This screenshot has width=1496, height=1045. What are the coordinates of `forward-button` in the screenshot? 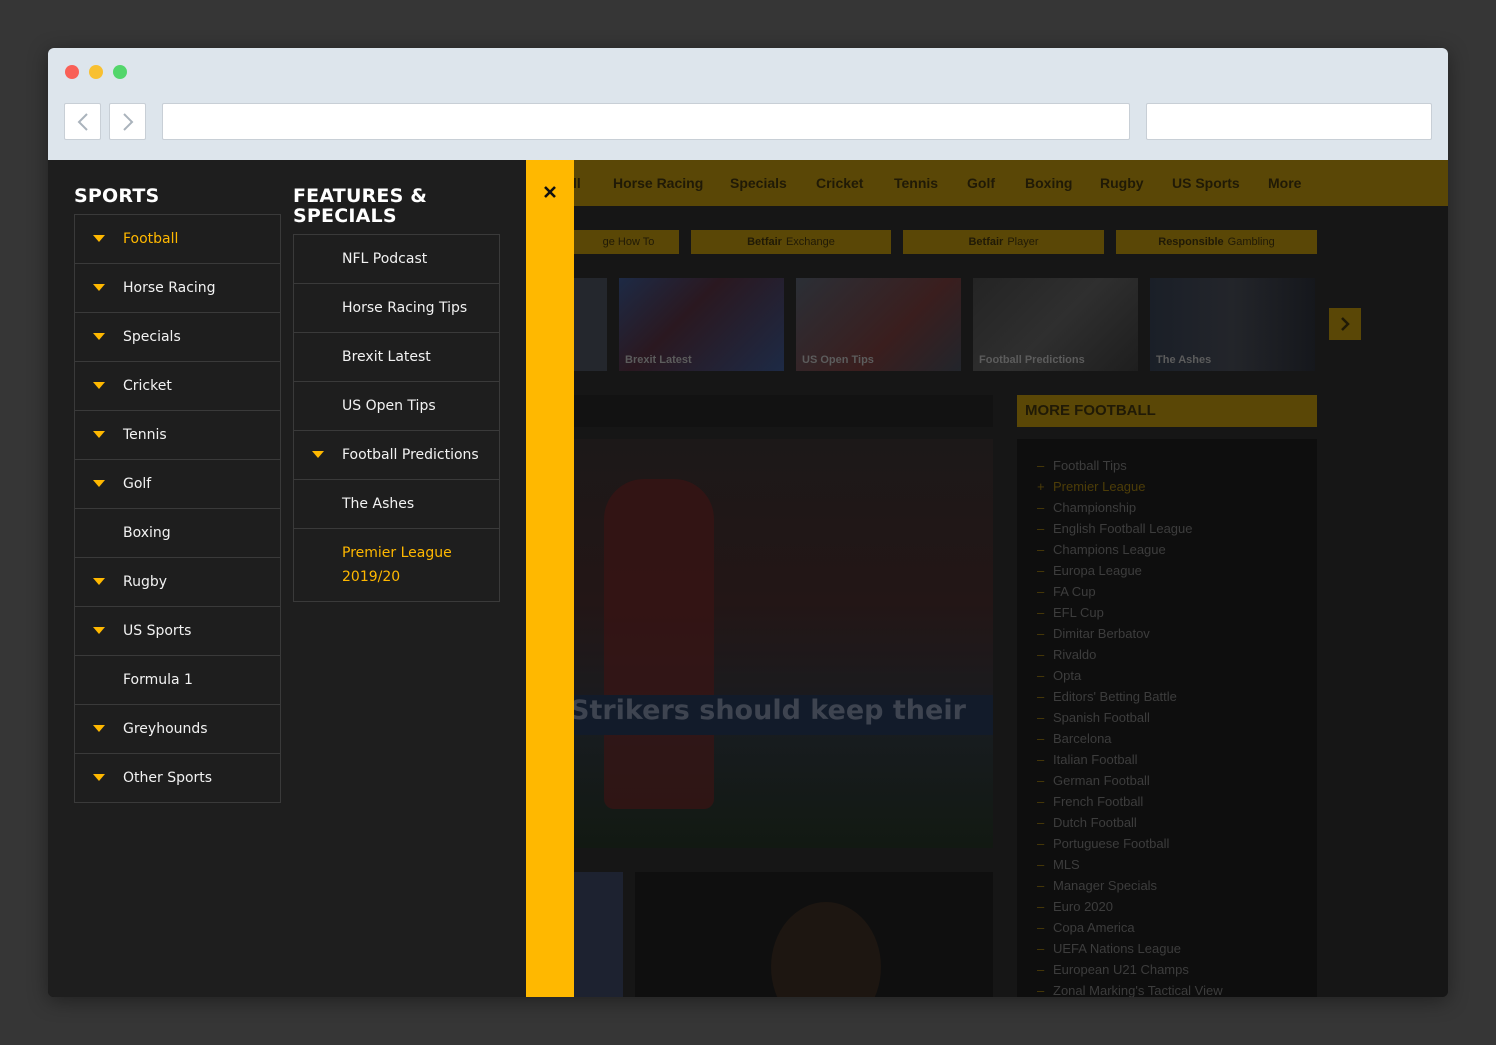 It's located at (127, 121).